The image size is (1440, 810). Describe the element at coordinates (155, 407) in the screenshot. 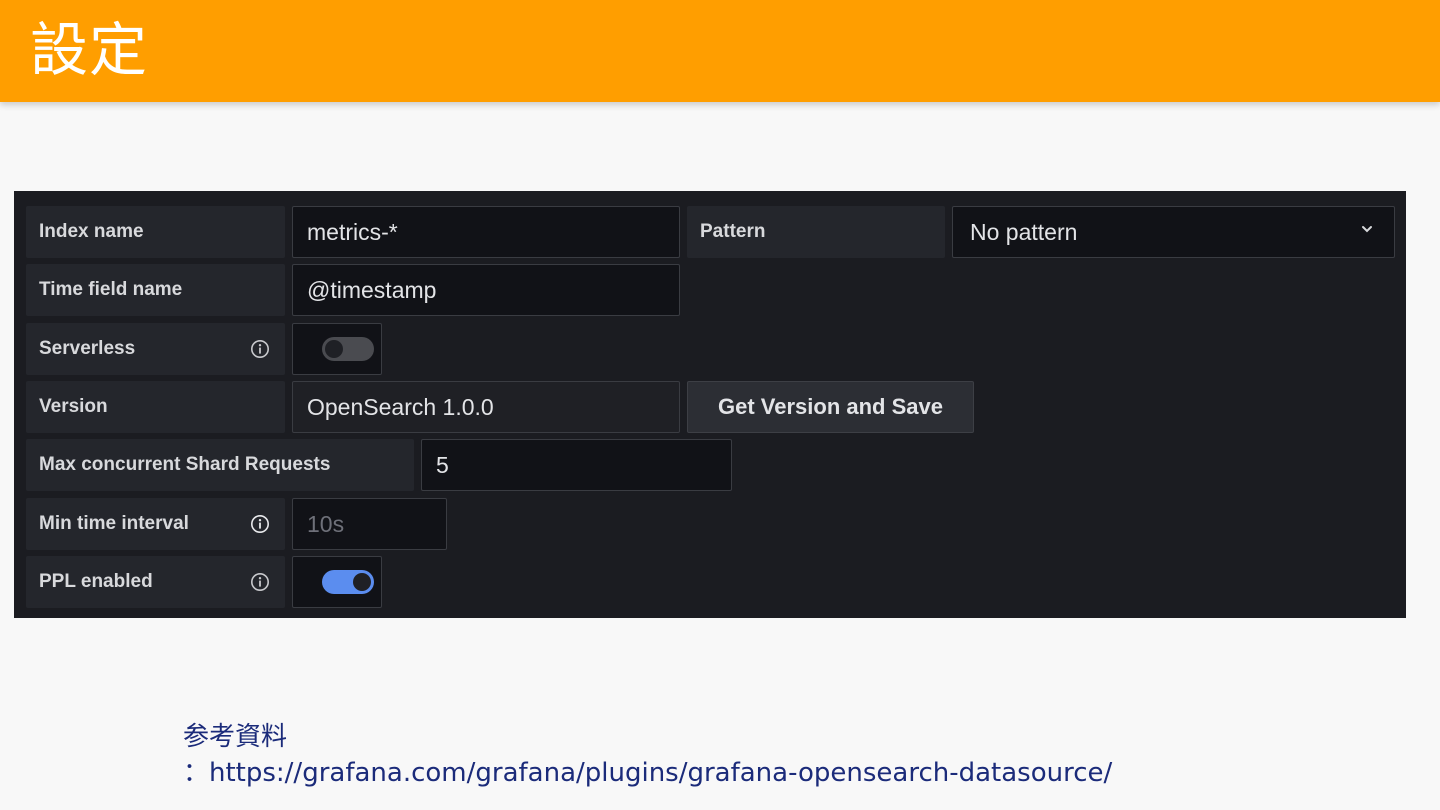

I see `version-label: Version` at that location.